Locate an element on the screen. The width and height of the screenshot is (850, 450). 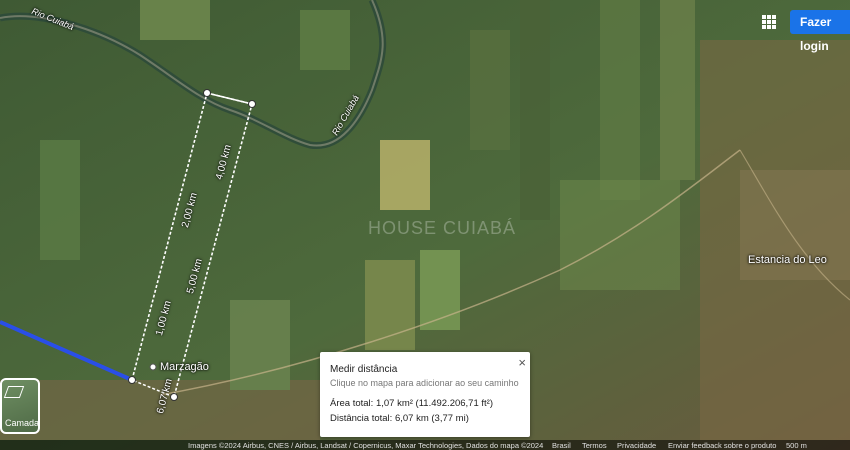
feedback-link: Enviar feedback sobre o produto is located at coordinates (722, 445).